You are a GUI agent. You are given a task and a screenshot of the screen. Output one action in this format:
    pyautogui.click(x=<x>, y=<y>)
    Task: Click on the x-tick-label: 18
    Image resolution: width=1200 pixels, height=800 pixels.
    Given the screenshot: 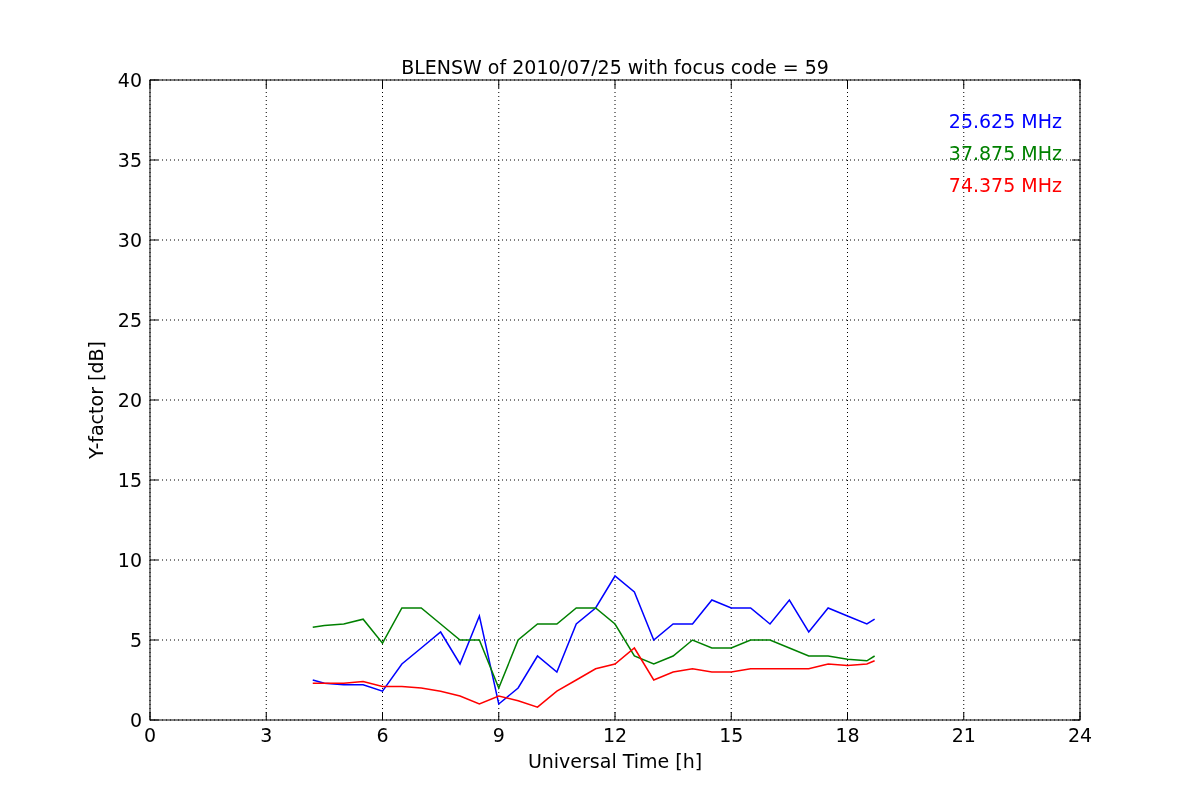 What is the action you would take?
    pyautogui.click(x=847, y=735)
    